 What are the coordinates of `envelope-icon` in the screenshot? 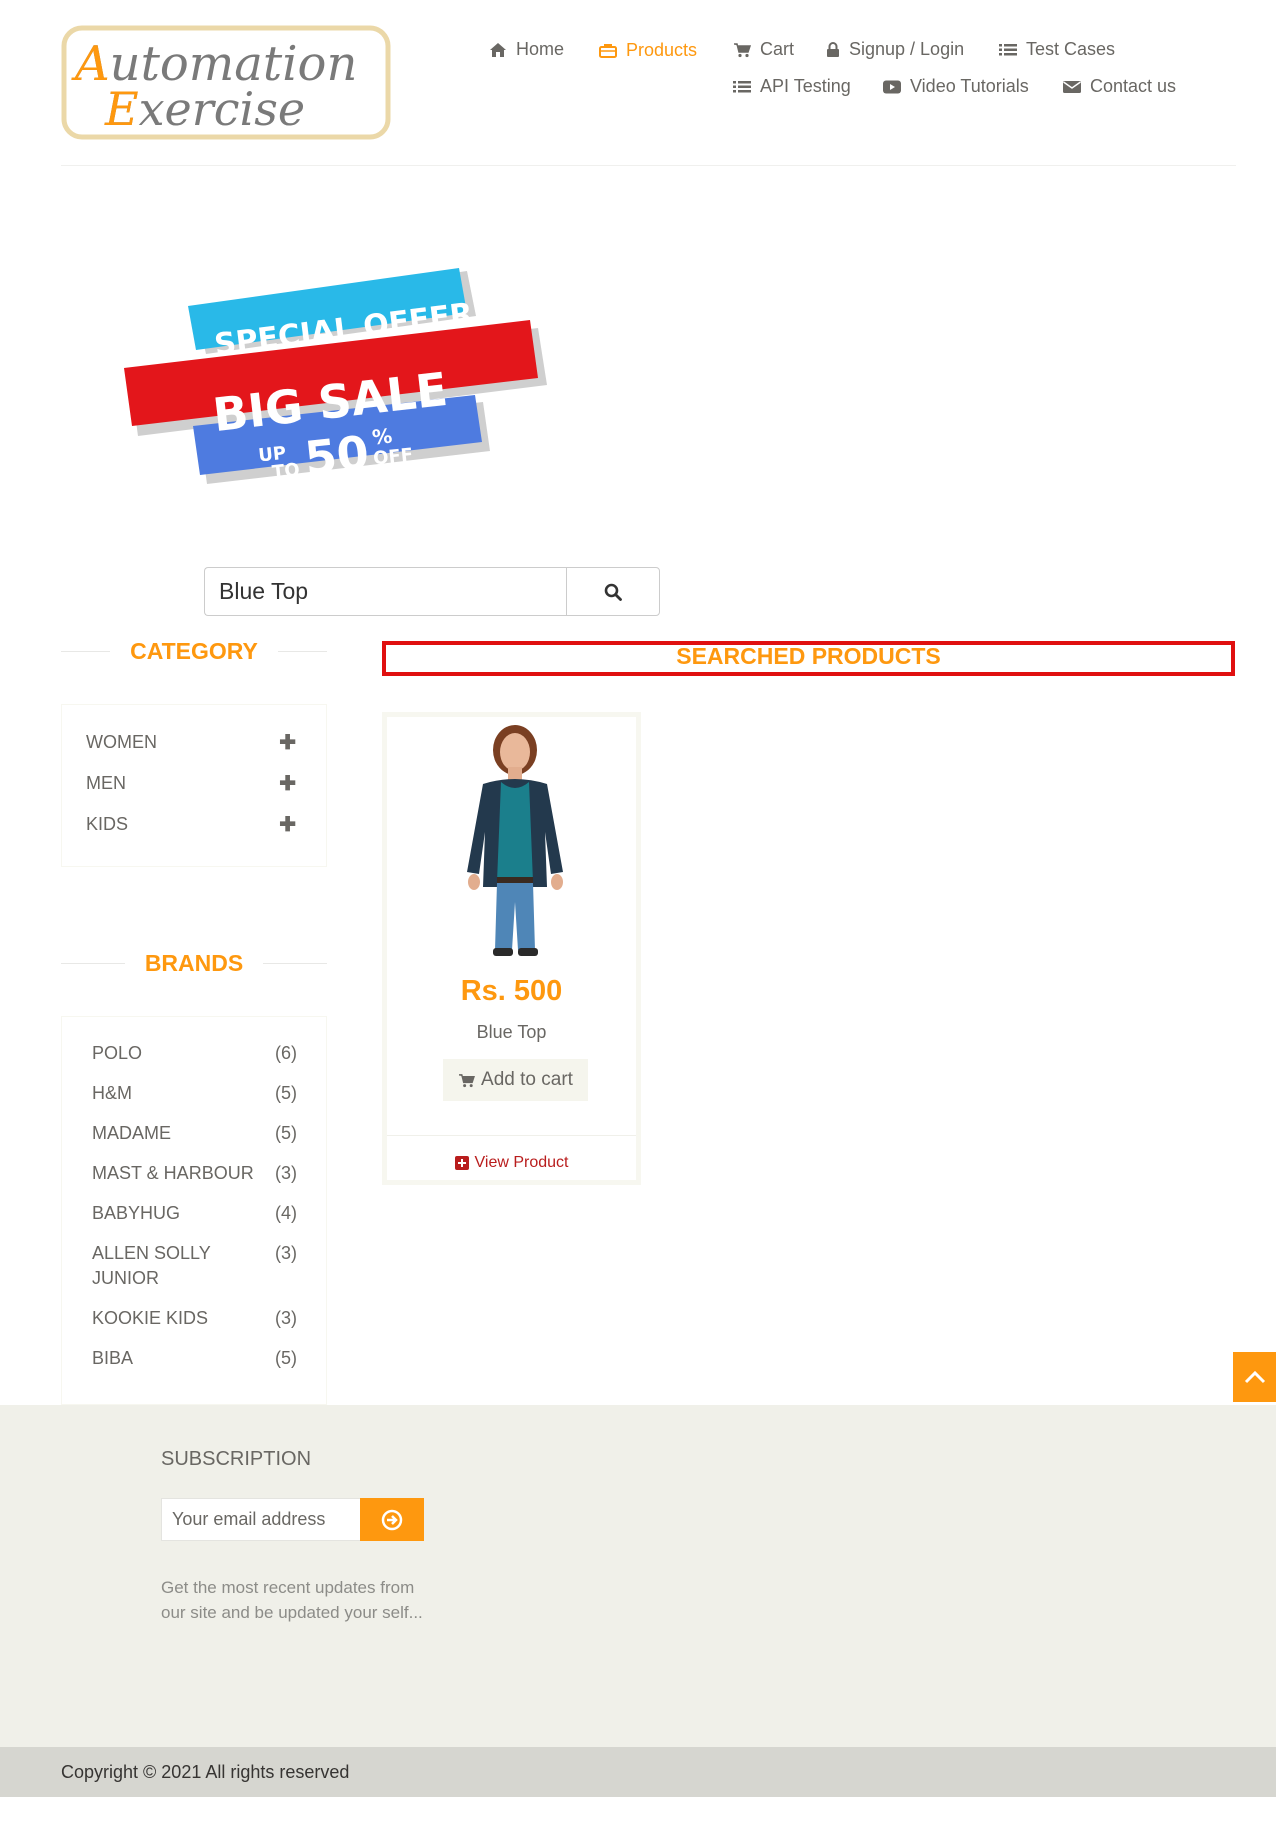 It's located at (1072, 86).